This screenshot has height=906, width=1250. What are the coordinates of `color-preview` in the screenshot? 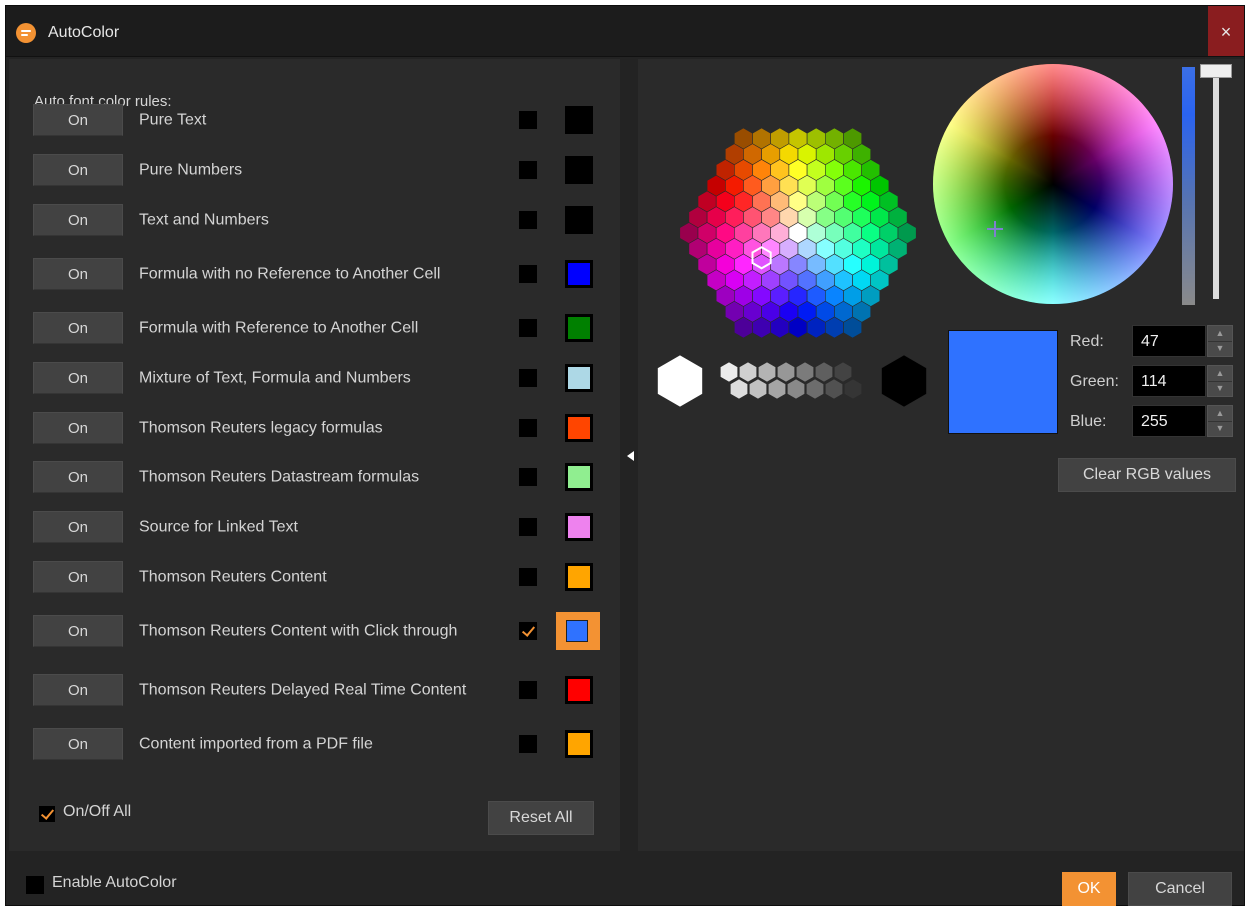 It's located at (1003, 382).